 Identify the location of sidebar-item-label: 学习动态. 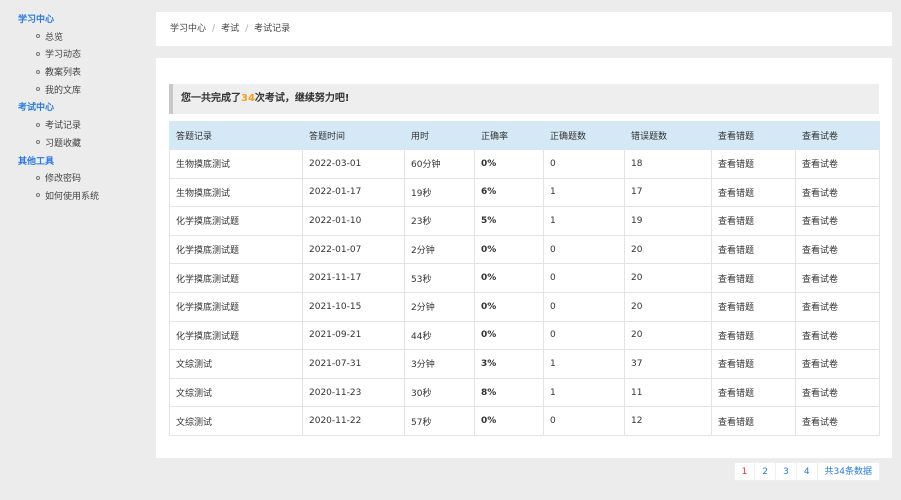
(63, 55).